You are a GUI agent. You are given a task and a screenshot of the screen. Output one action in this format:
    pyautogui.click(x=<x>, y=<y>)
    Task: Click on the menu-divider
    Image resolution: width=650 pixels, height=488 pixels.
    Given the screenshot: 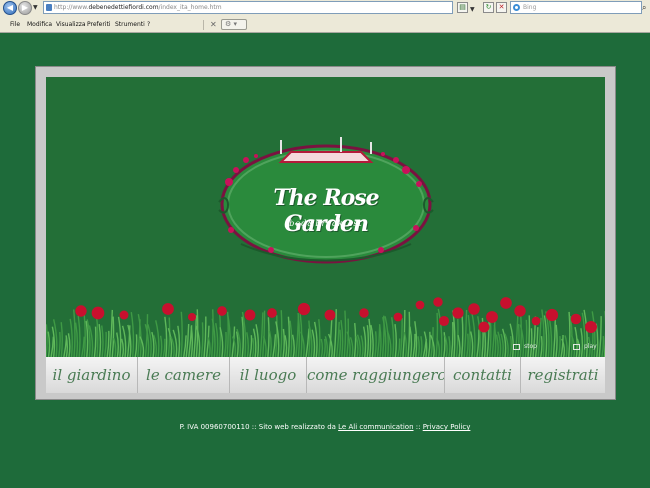 What is the action you would take?
    pyautogui.click(x=203, y=25)
    